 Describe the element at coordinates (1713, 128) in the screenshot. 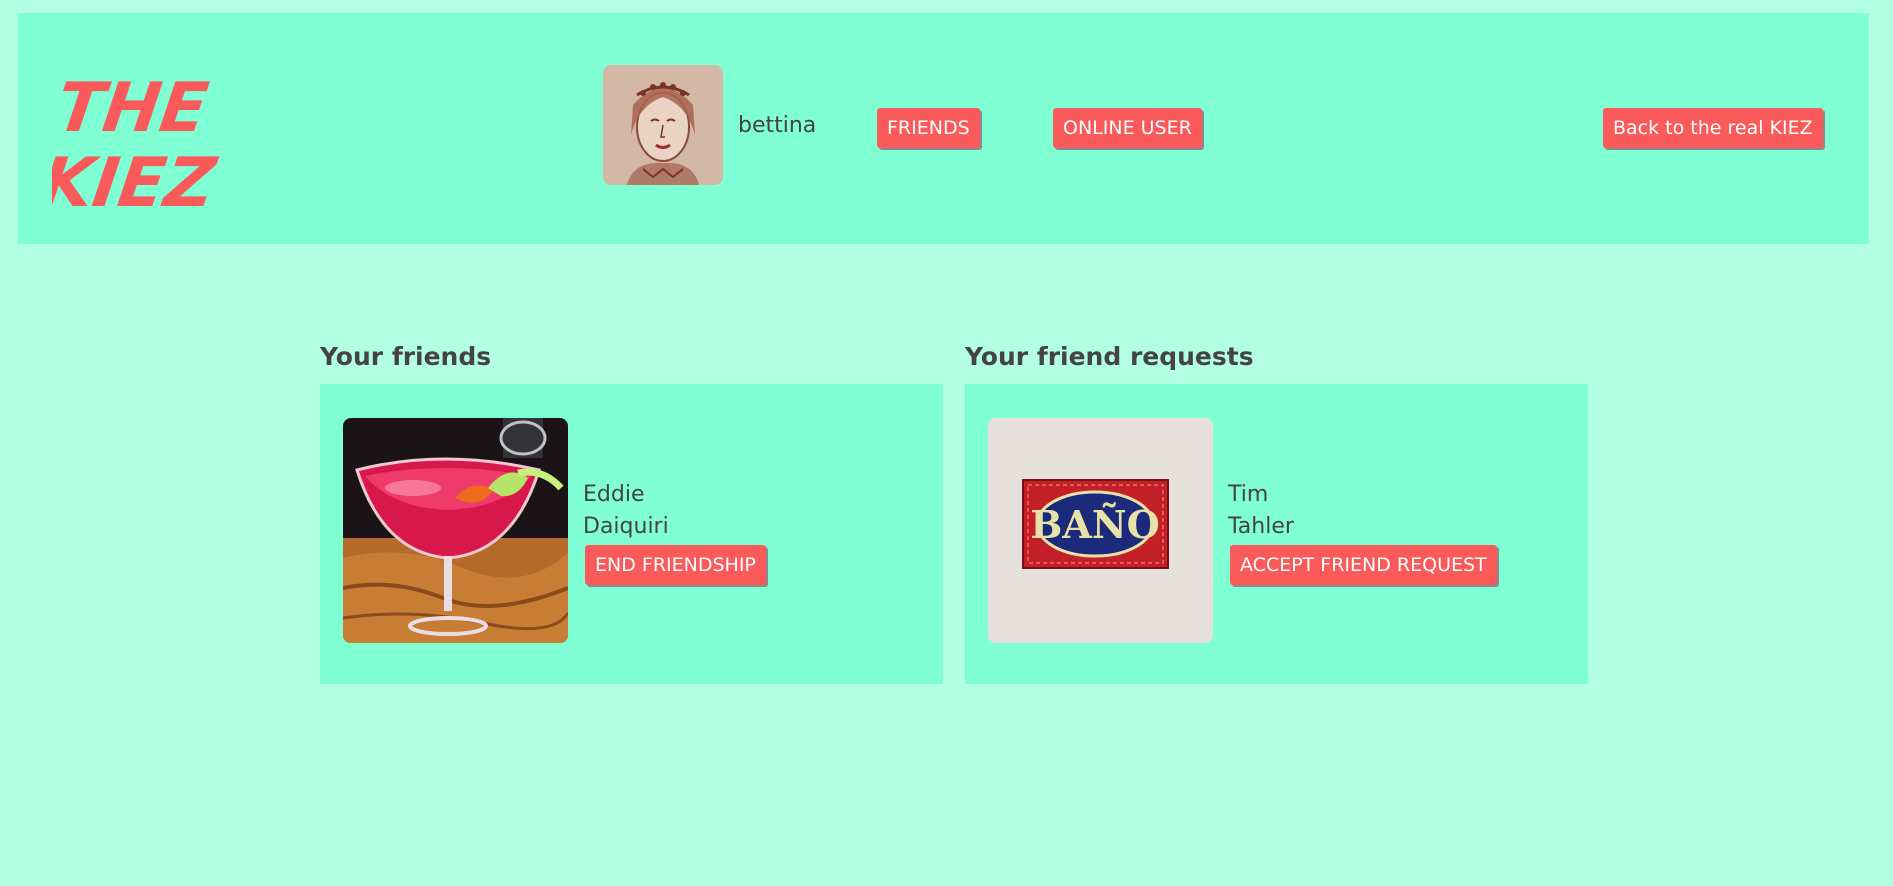

I see `back-to-kiez-button: Back to the real KIEZ` at that location.